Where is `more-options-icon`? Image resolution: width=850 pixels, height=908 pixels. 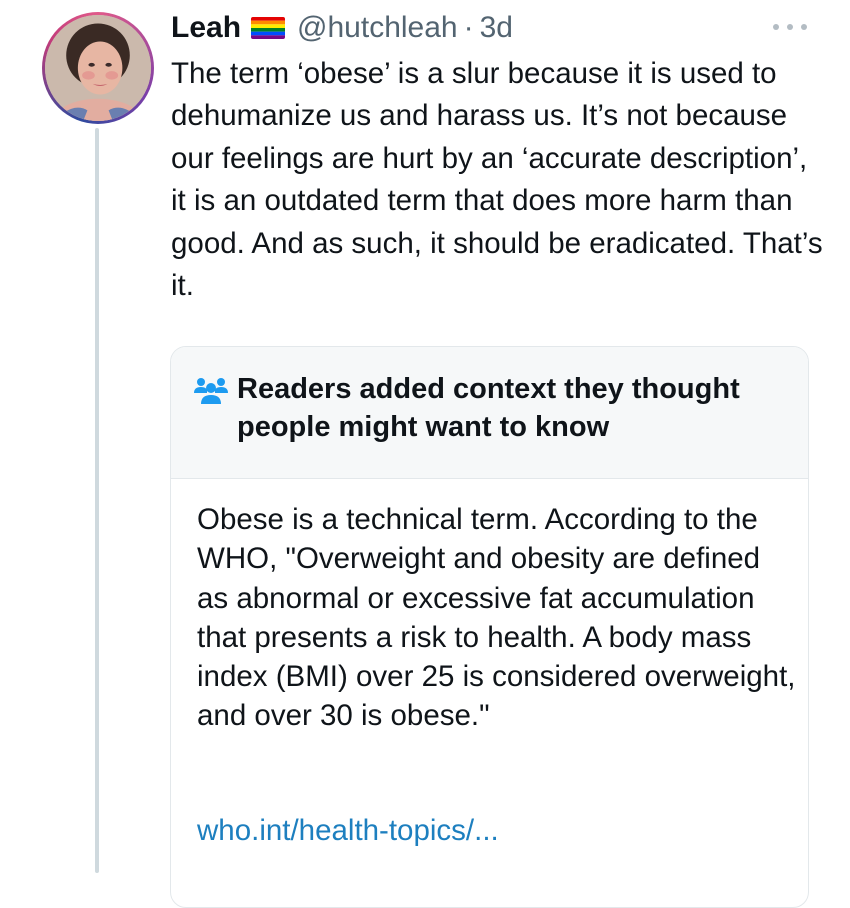
more-options-icon is located at coordinates (790, 27).